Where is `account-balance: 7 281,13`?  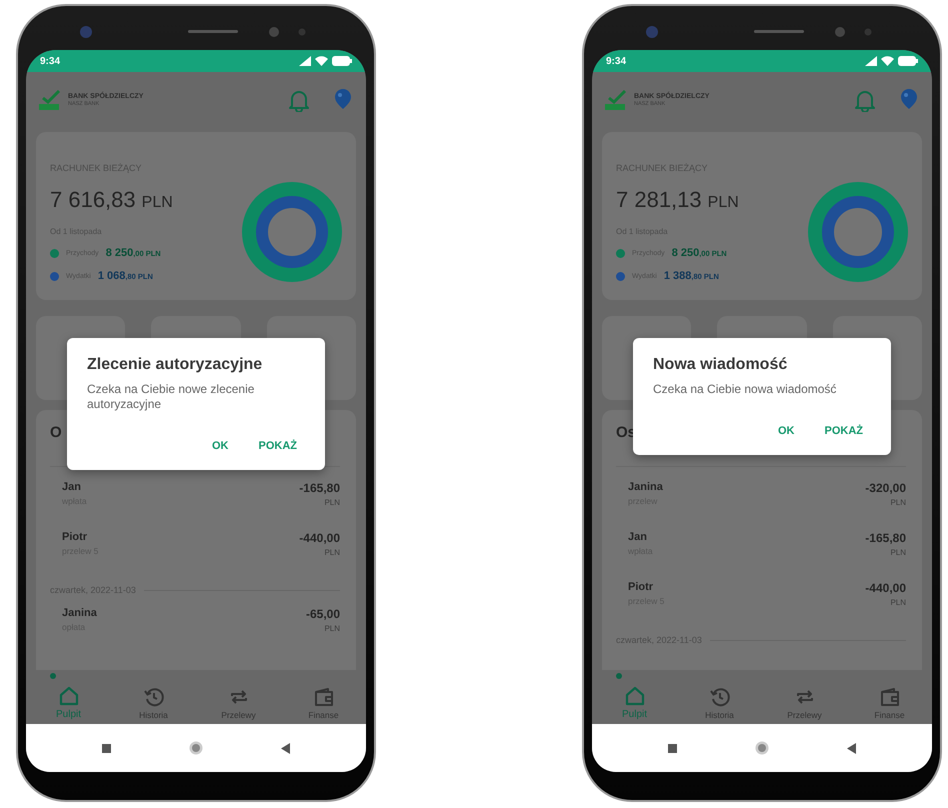 account-balance: 7 281,13 is located at coordinates (659, 200).